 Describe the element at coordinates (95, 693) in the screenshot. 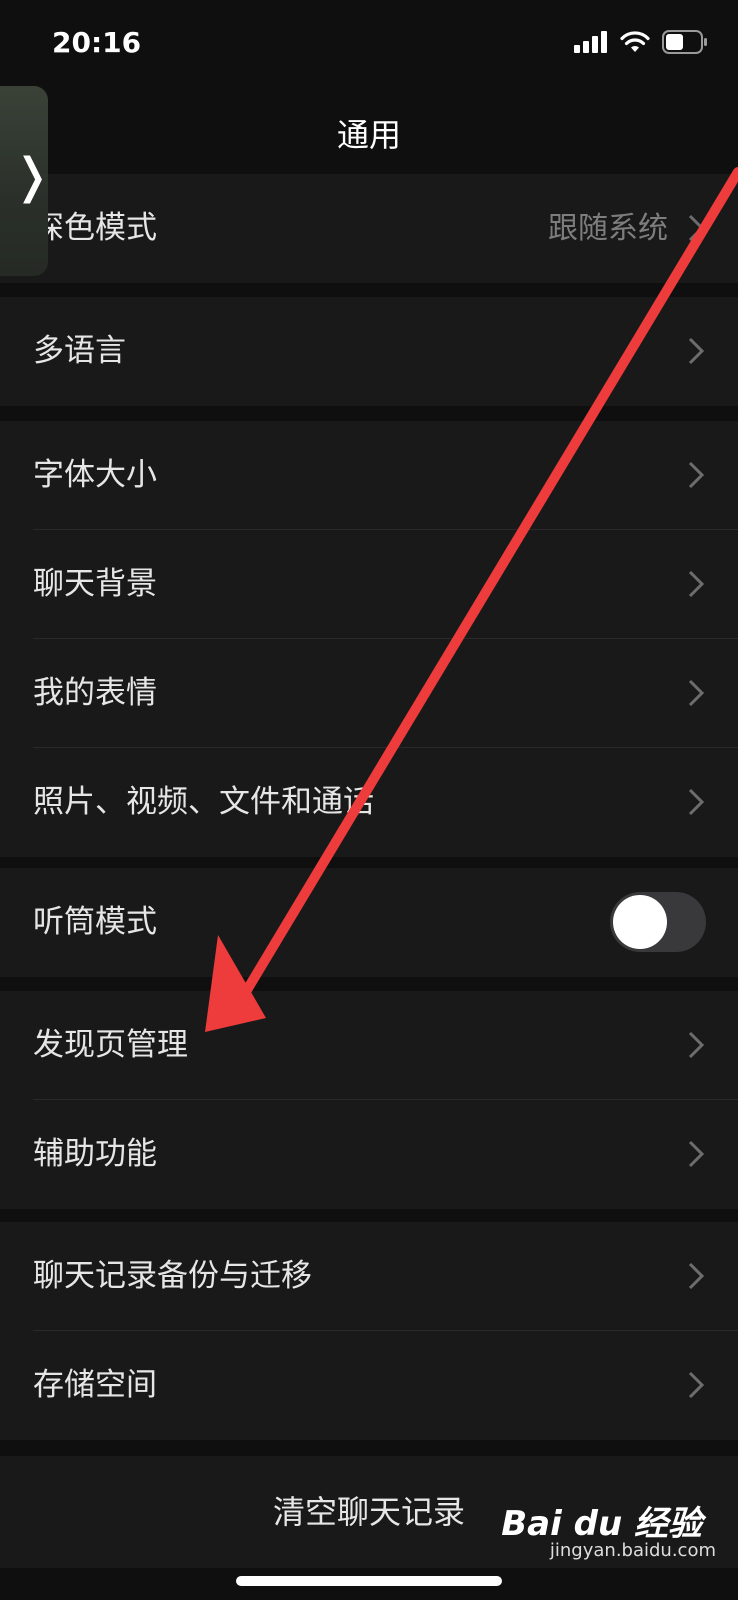

I see `row-label: 我的表情` at that location.